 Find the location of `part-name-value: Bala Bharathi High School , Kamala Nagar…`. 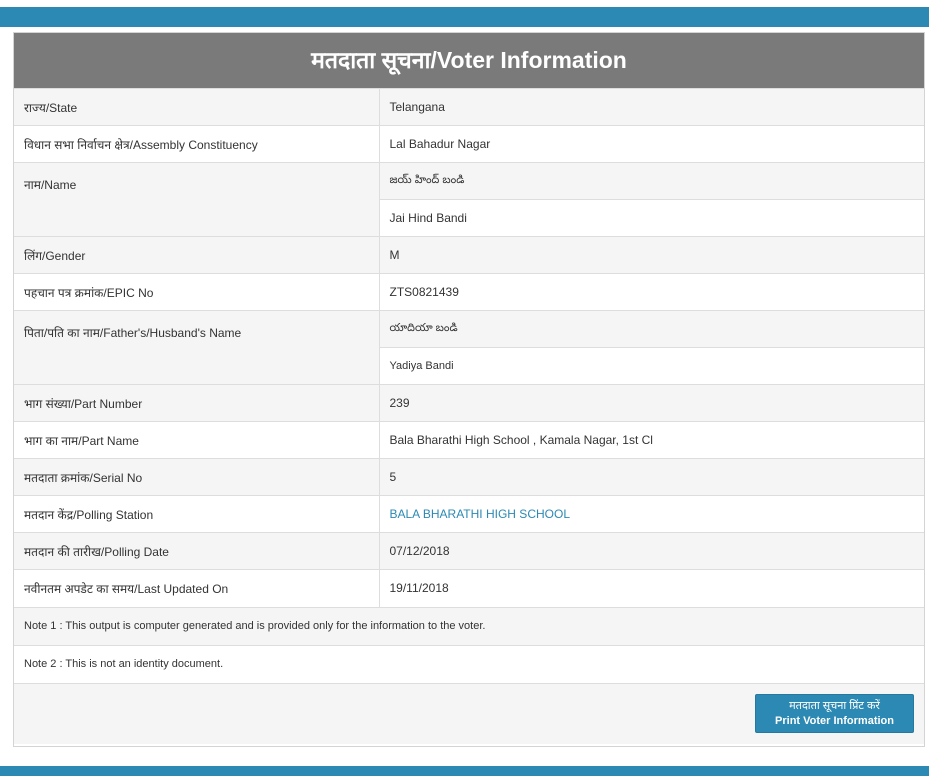

part-name-value: Bala Bharathi High School , Kamala Nagar… is located at coordinates (651, 440).